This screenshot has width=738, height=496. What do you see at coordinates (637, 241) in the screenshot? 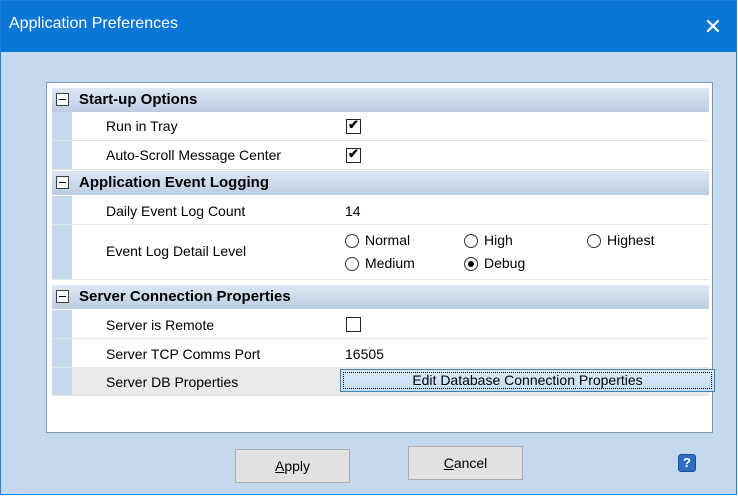
I see `radio-highest: Highest` at bounding box center [637, 241].